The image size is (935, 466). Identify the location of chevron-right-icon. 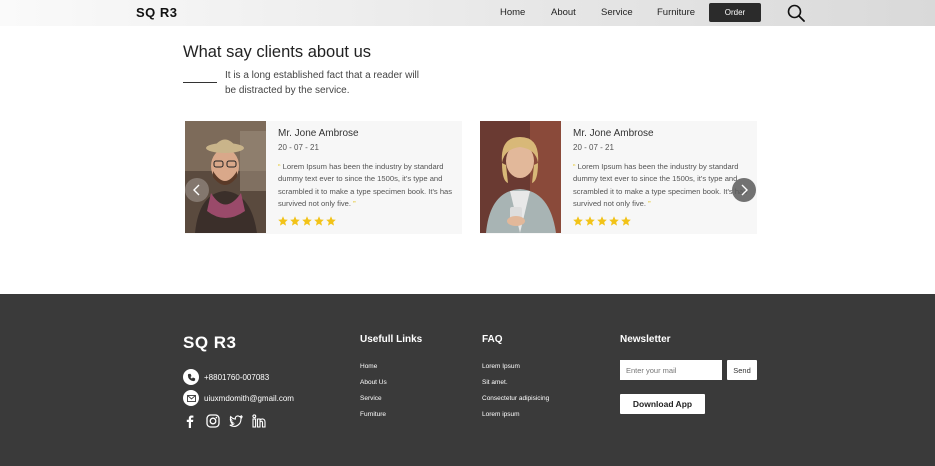
(744, 190).